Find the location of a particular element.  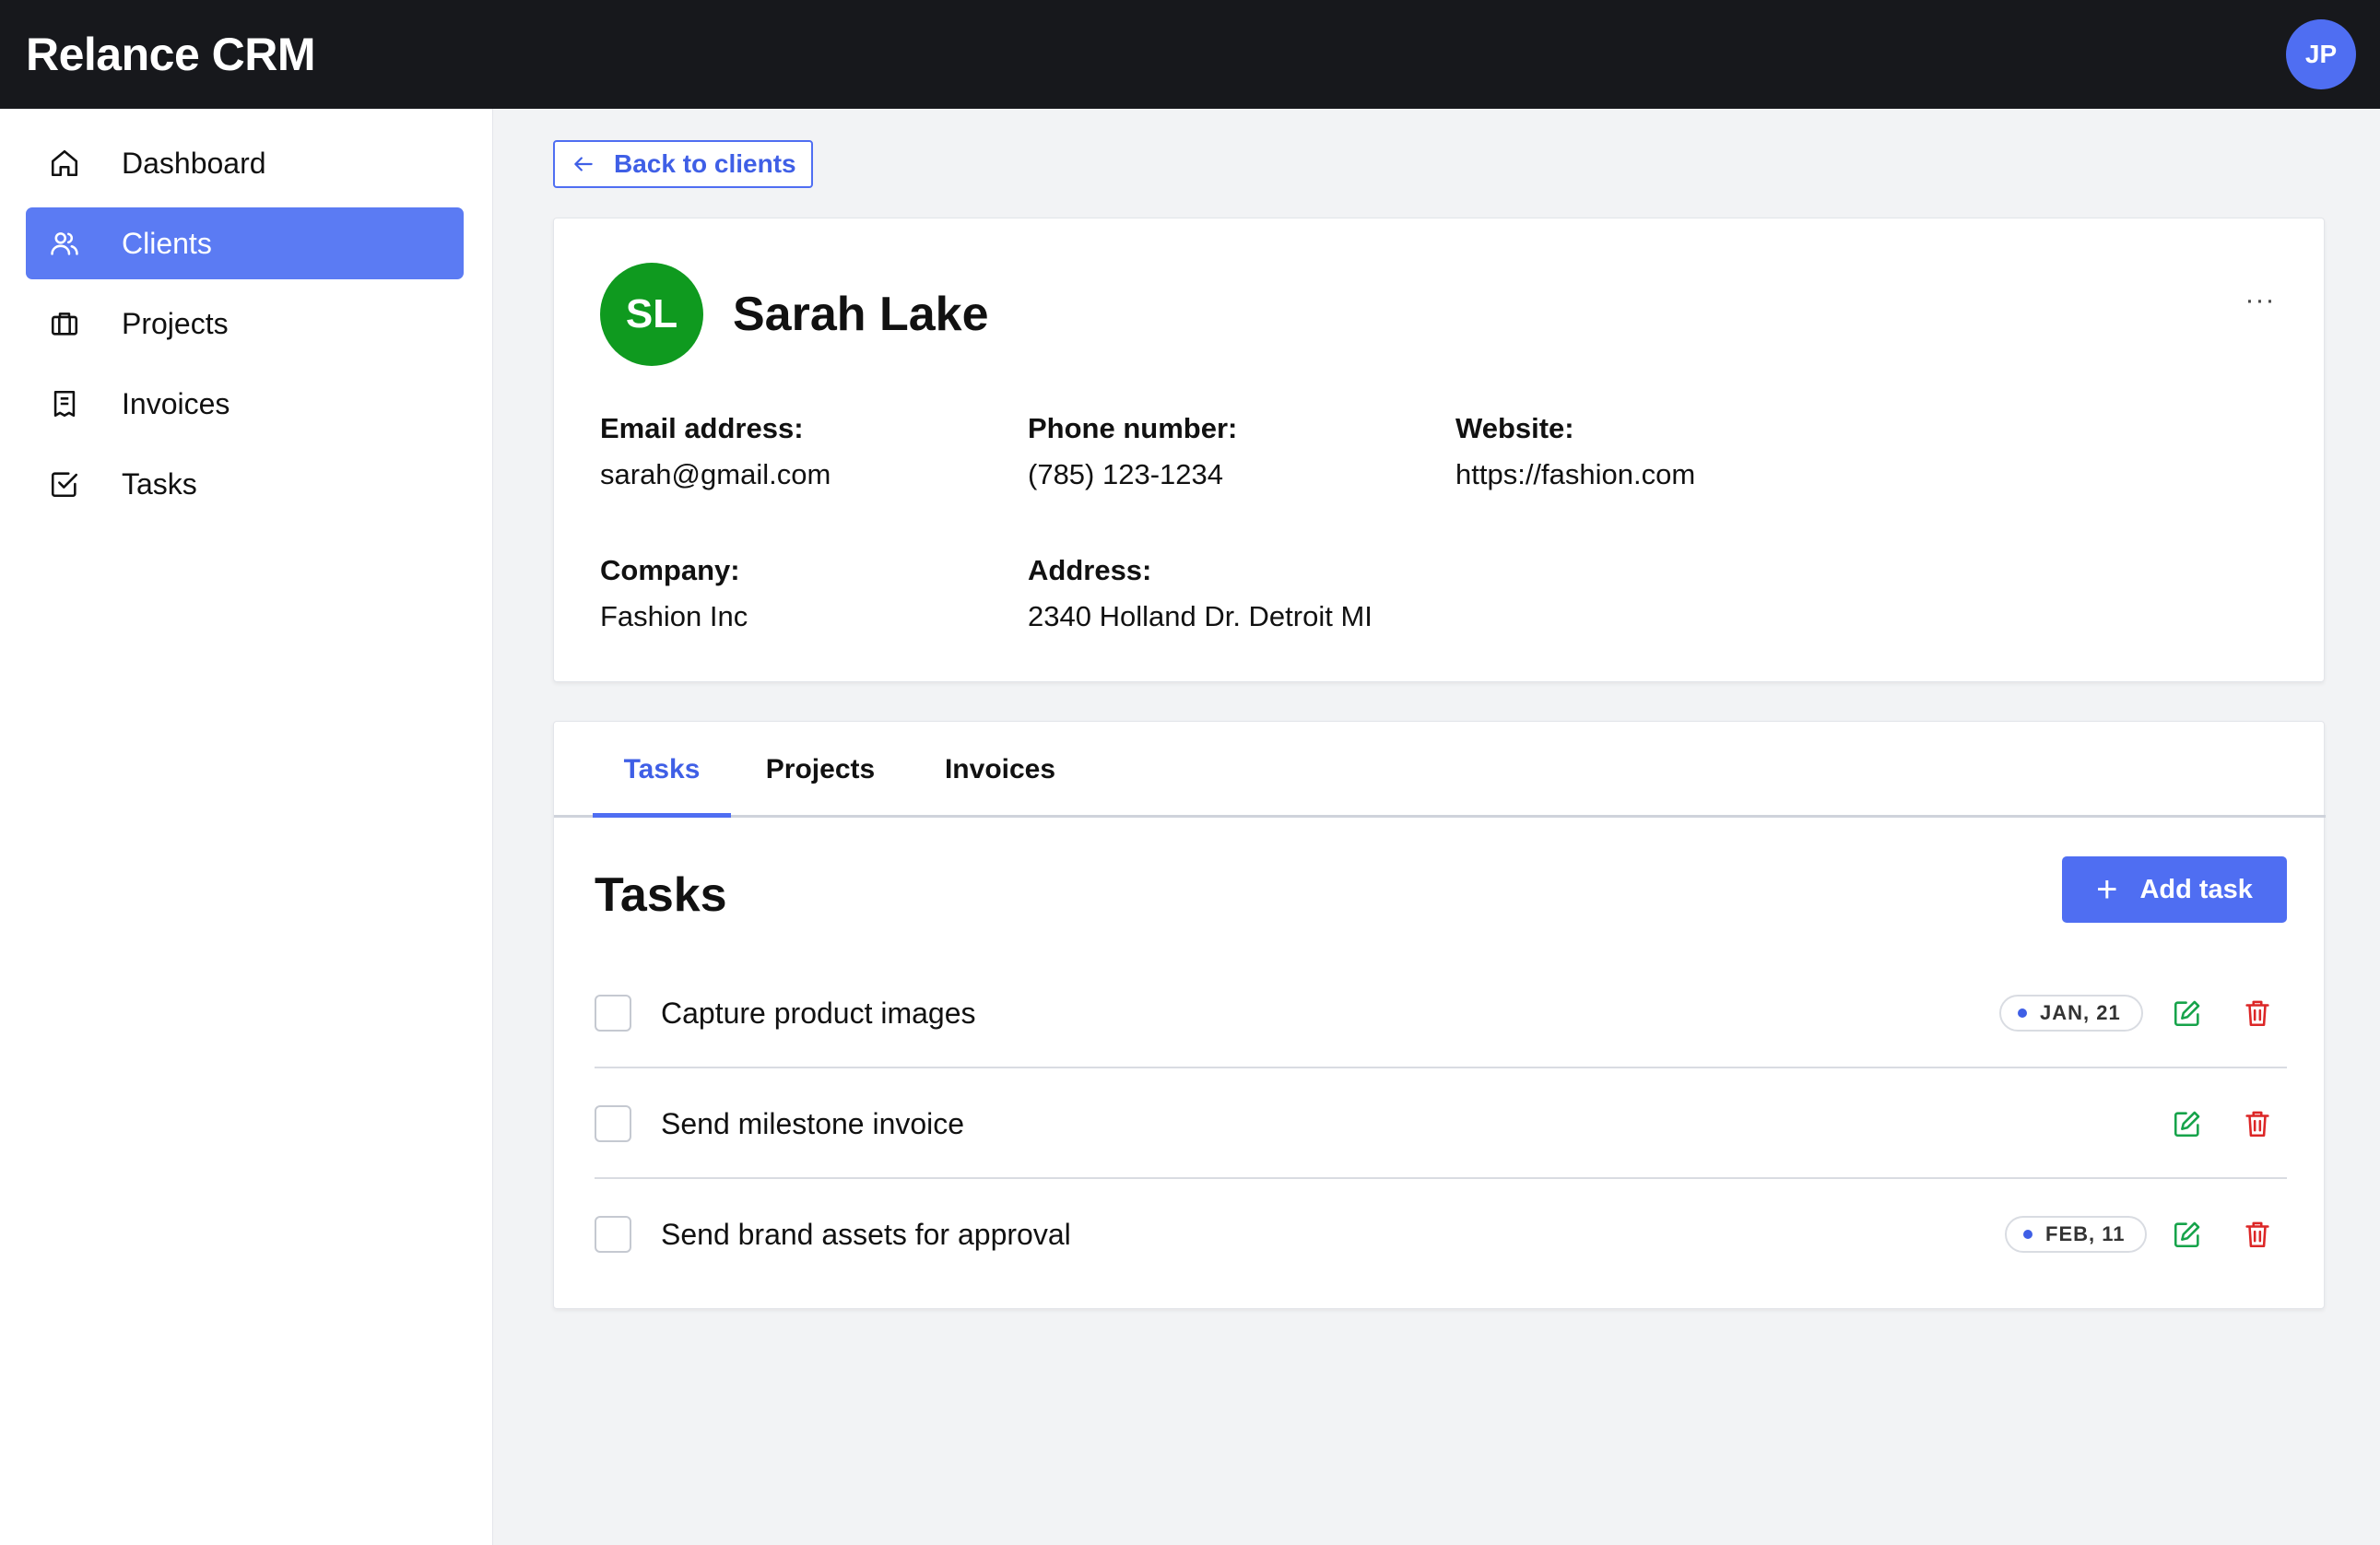

sidebar-item-label: Projects is located at coordinates (175, 323).